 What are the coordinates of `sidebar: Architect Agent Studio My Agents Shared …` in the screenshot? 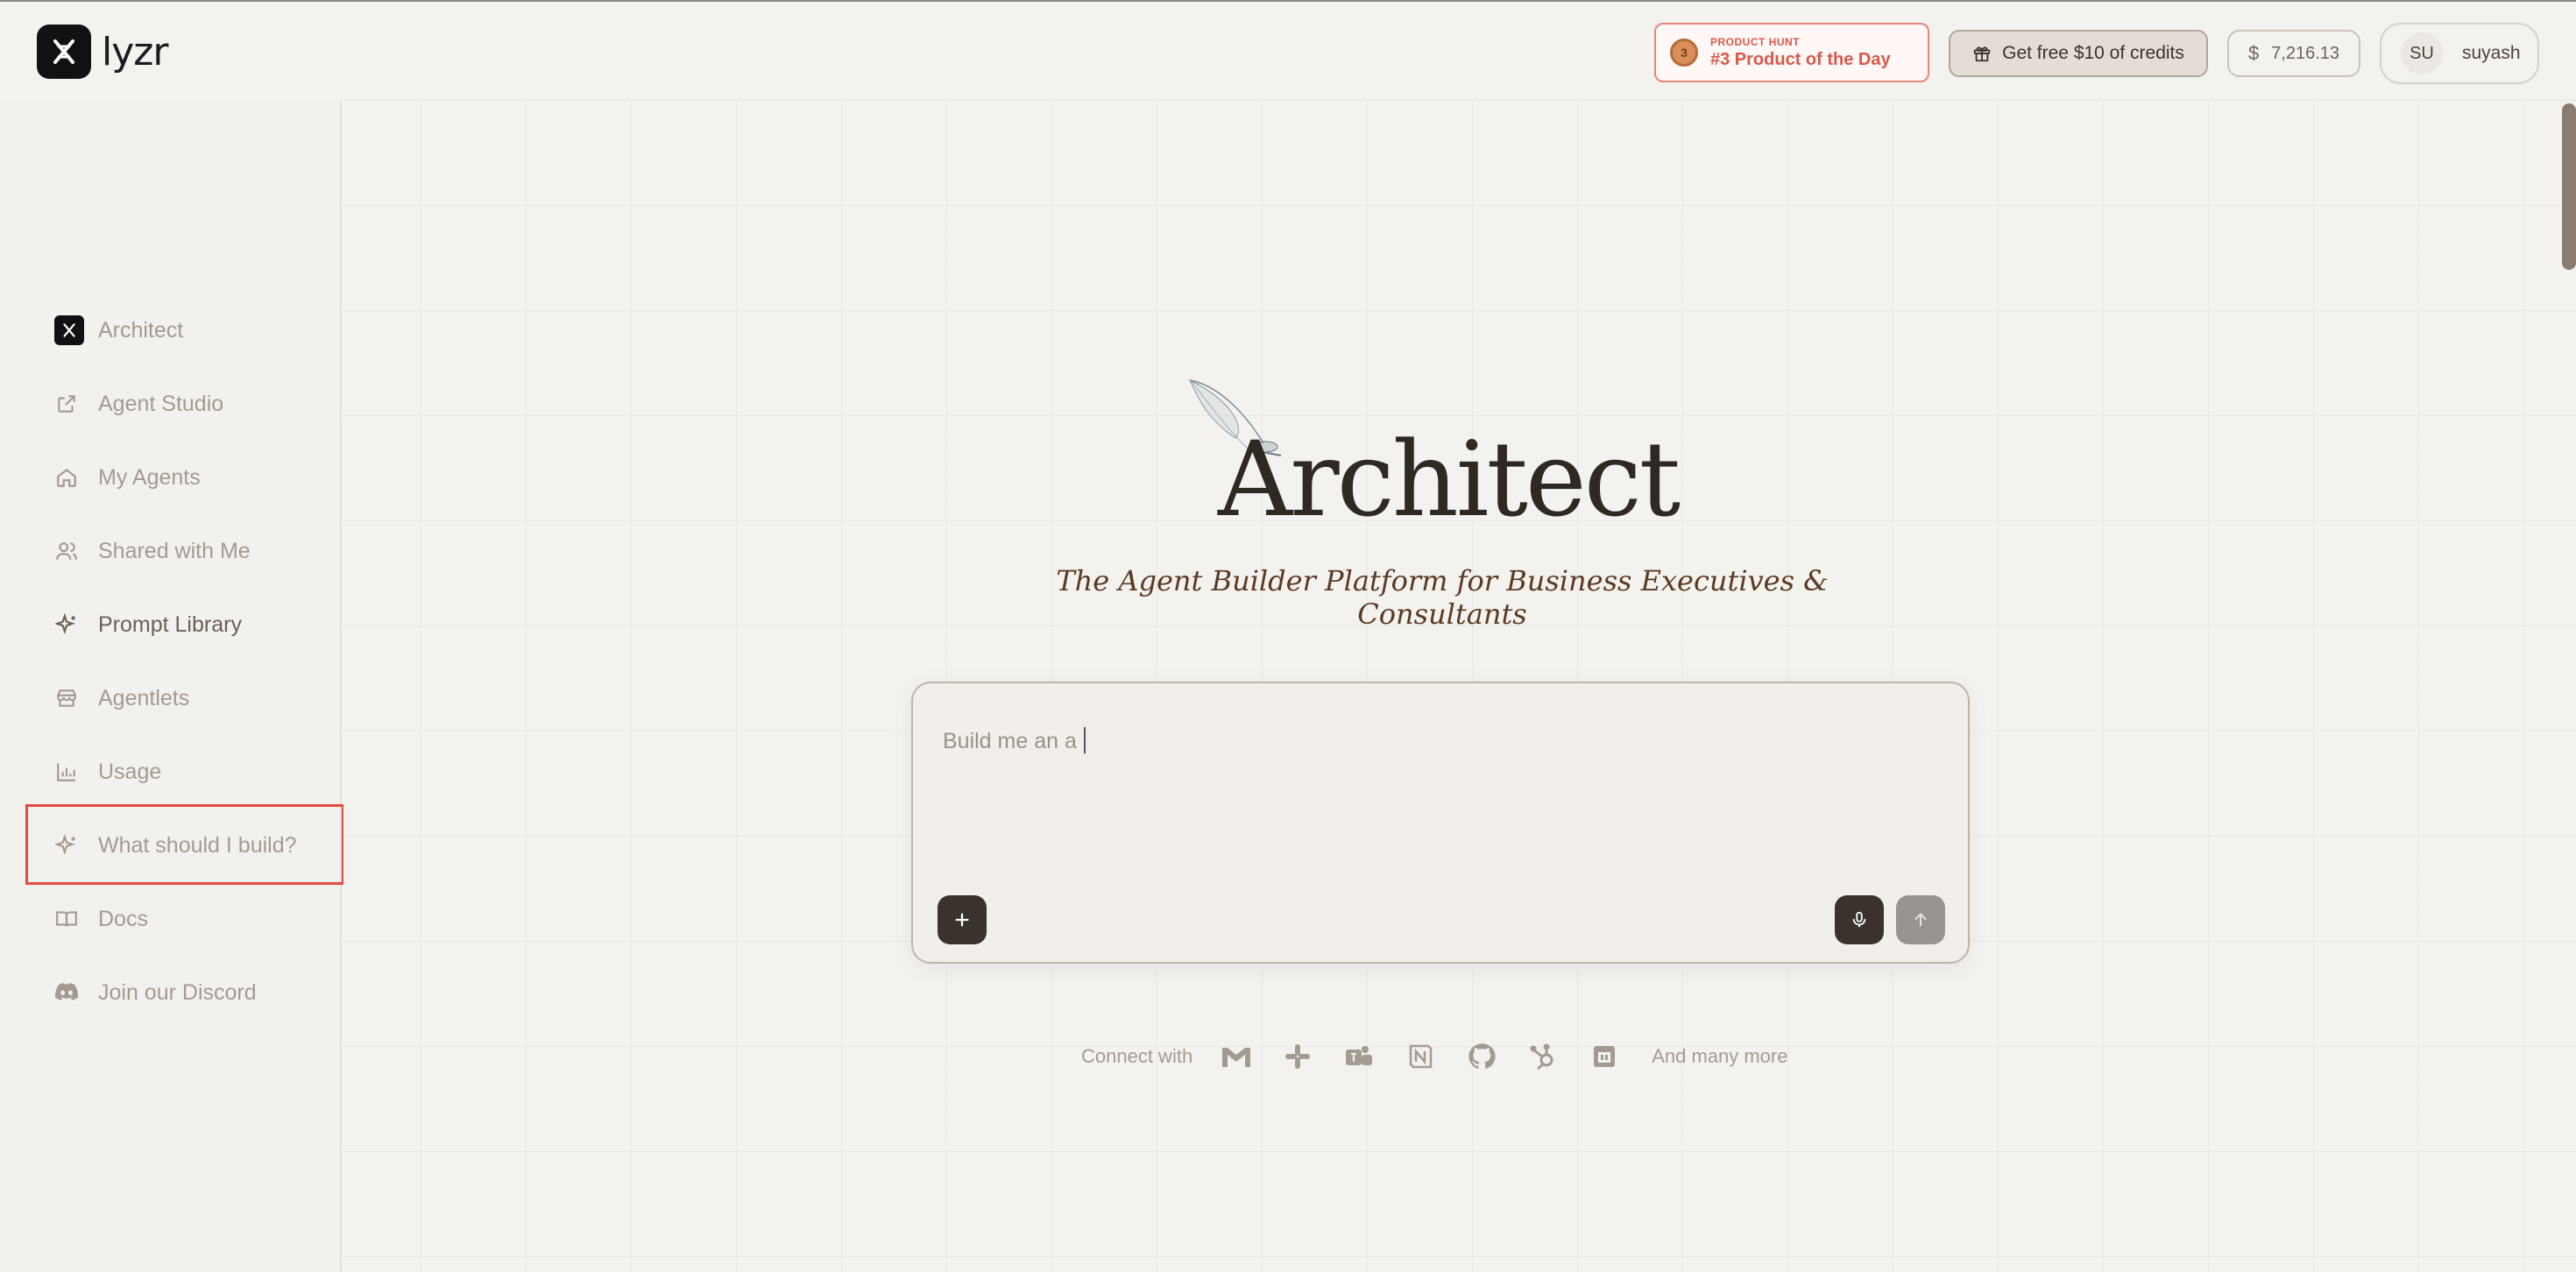 It's located at (171, 686).